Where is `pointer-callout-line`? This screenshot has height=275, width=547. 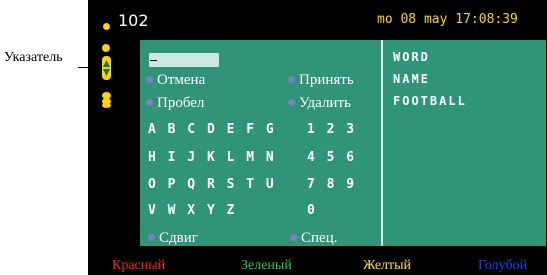
pointer-callout-line is located at coordinates (88, 67).